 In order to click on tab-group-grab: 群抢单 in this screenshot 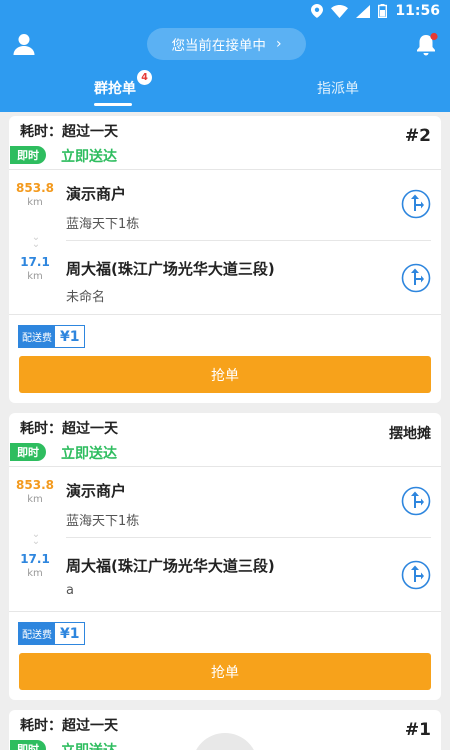, I will do `click(115, 88)`.